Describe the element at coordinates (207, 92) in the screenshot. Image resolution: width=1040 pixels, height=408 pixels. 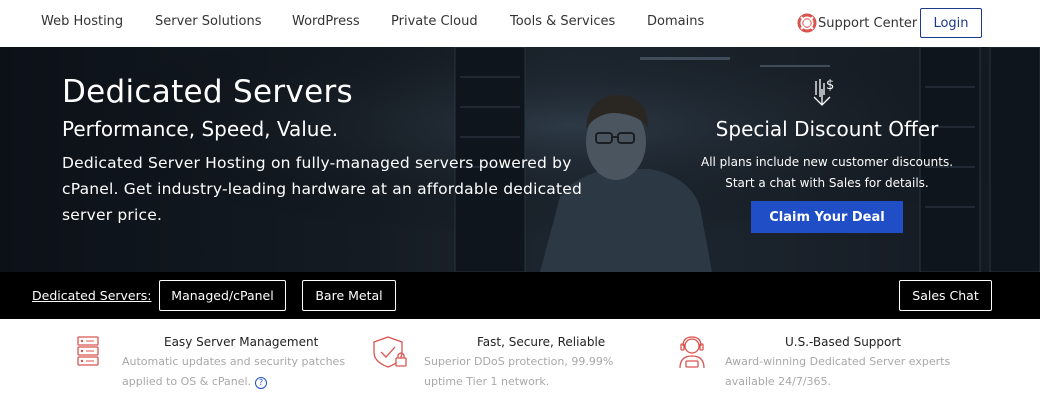
I see `hero-title: Dedicated Servers` at that location.